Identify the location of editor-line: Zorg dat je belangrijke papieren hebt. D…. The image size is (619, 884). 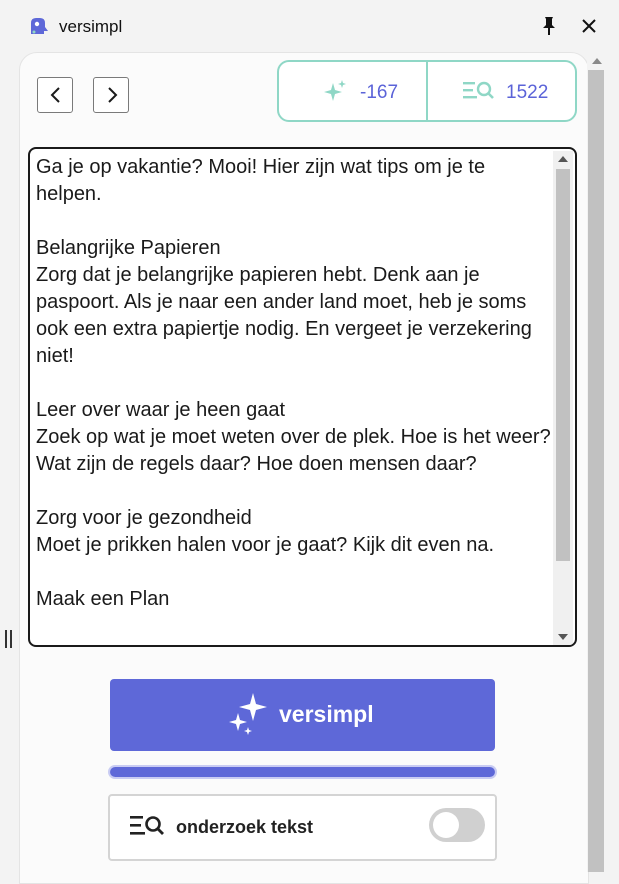
(284, 315).